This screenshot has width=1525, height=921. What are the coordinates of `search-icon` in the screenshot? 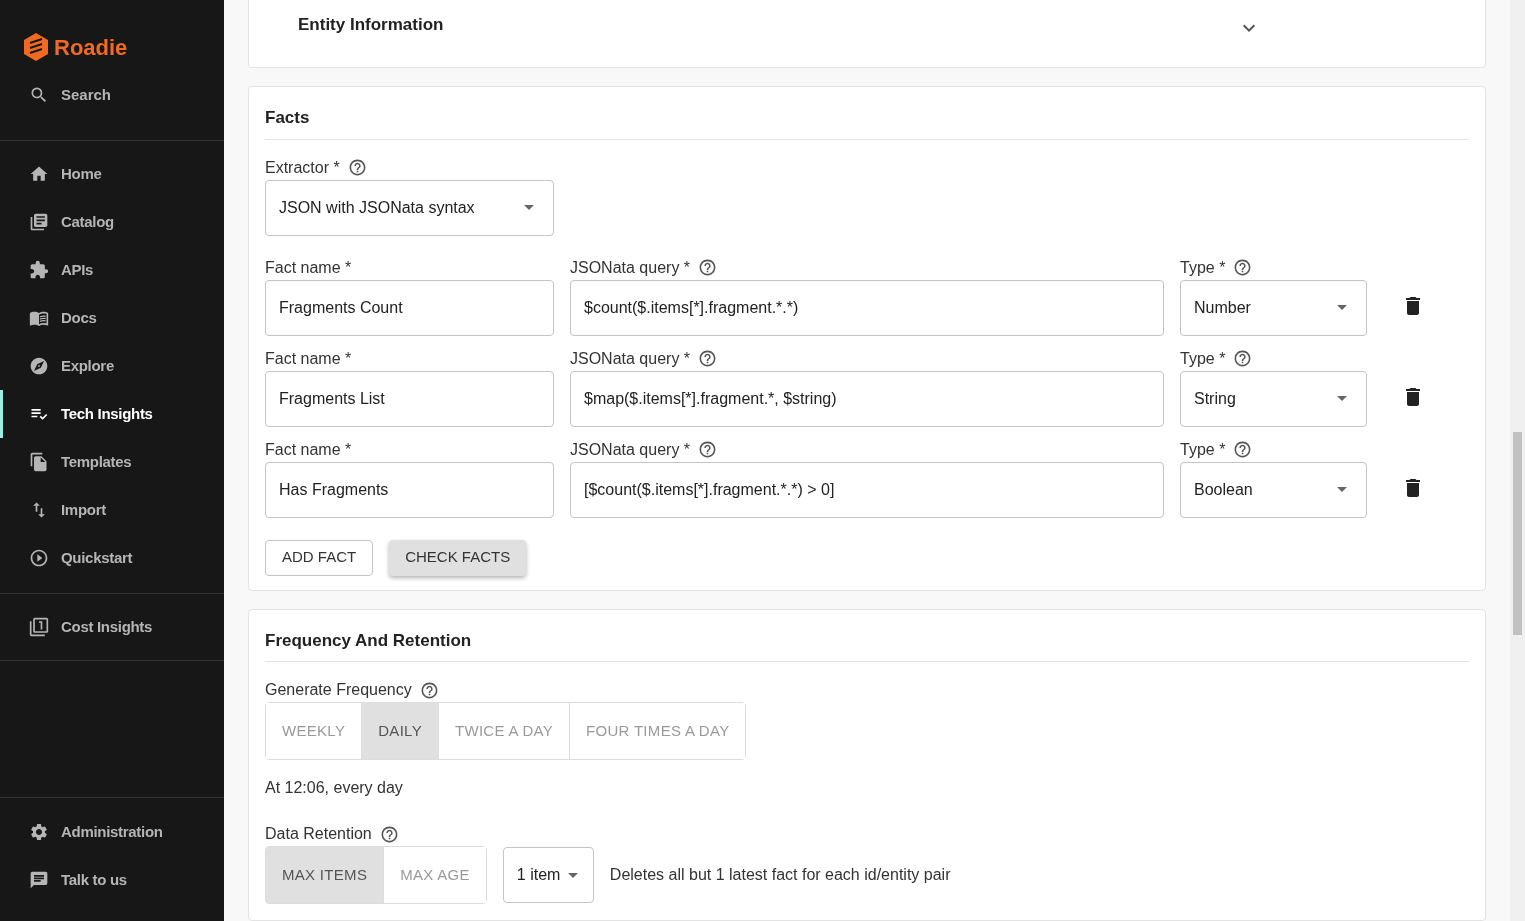 It's located at (39, 95).